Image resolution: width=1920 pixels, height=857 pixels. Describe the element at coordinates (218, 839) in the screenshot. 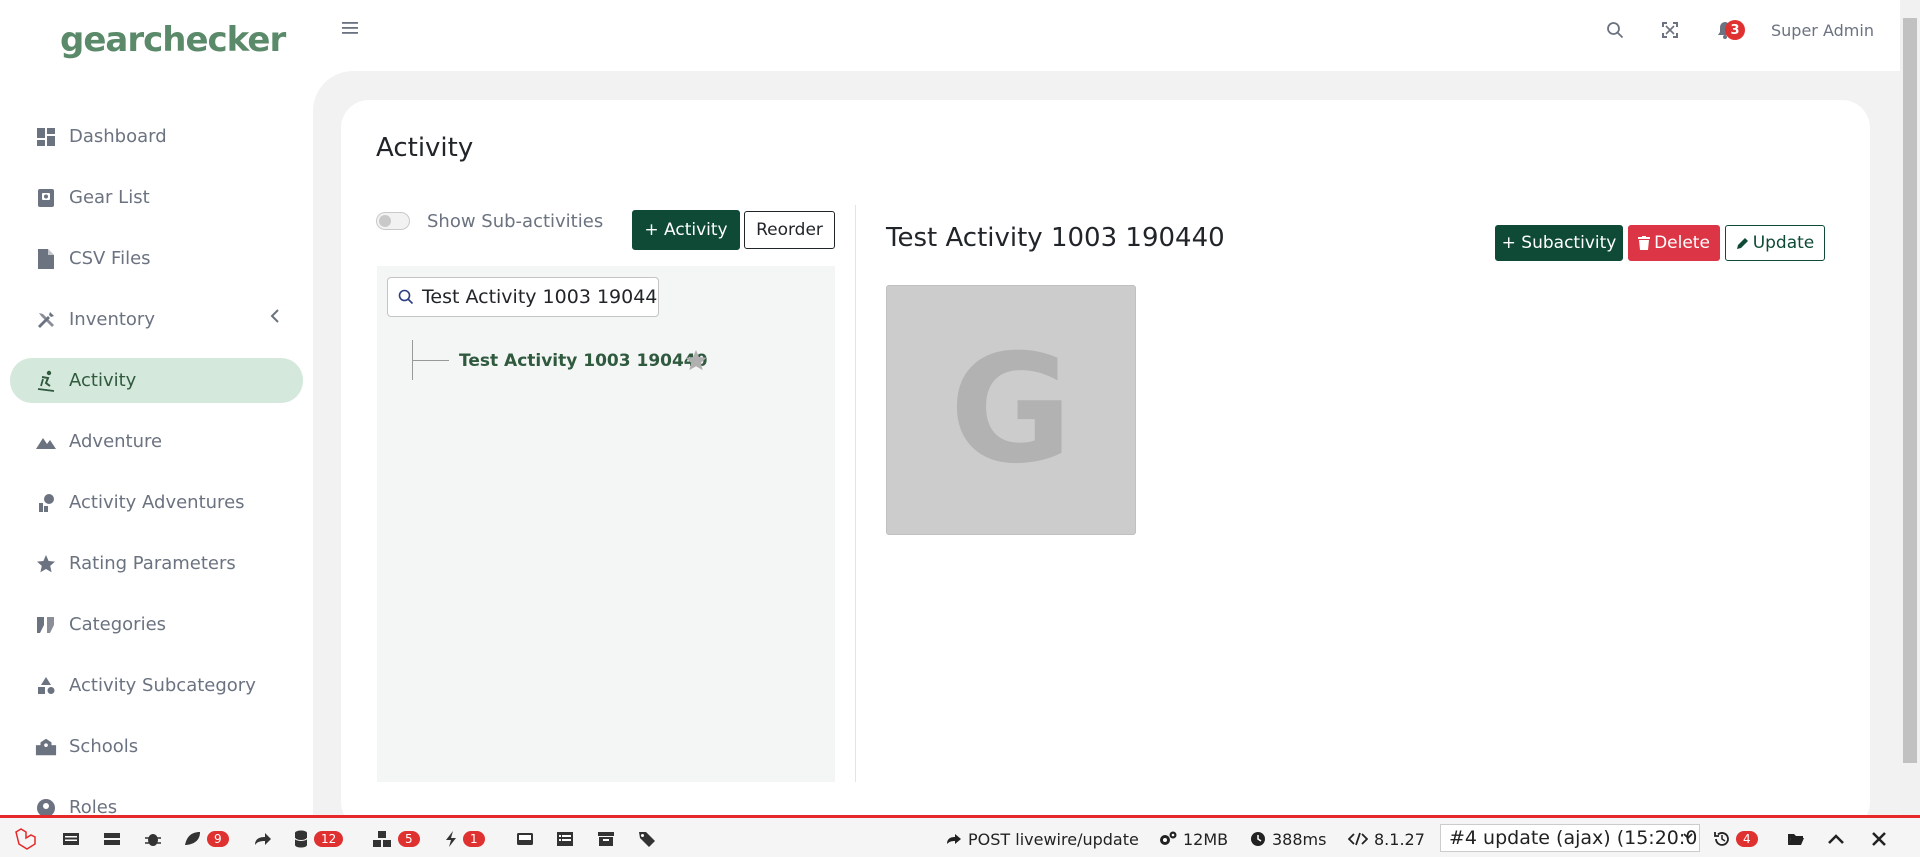

I see `views-count: 9` at that location.